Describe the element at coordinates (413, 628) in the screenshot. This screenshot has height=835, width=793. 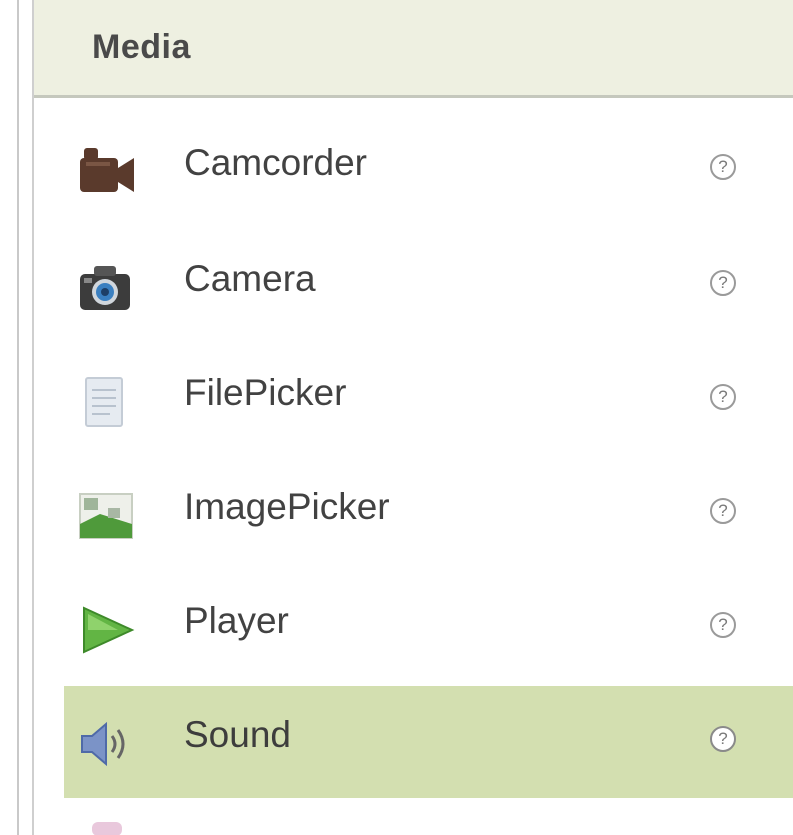
I see `palette-item-player: Player ?` at that location.